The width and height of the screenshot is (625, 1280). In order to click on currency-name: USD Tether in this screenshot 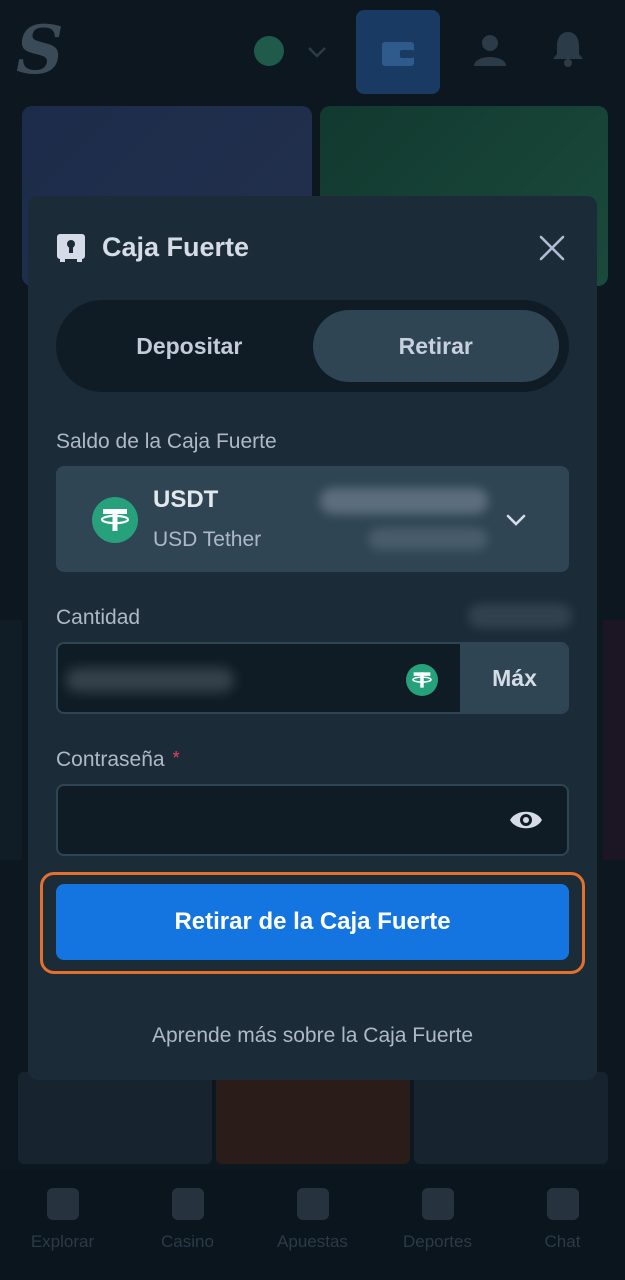, I will do `click(207, 539)`.